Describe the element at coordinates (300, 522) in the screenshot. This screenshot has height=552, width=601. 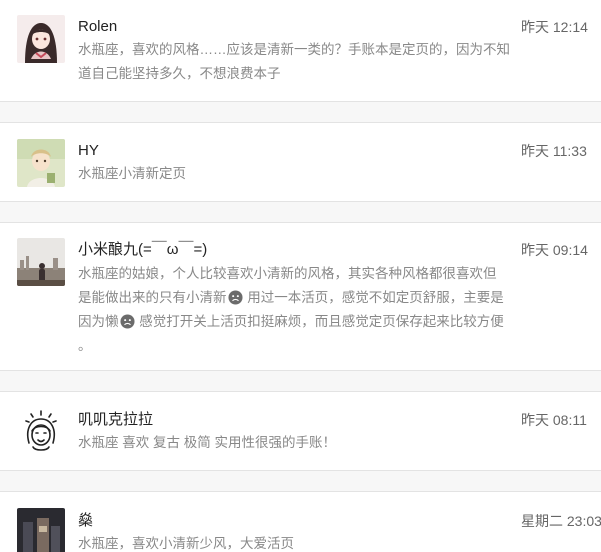
I see `comment-item: 燊 星期二 23:03 水瓶座，喜欢小清新少风，大爱活页` at that location.